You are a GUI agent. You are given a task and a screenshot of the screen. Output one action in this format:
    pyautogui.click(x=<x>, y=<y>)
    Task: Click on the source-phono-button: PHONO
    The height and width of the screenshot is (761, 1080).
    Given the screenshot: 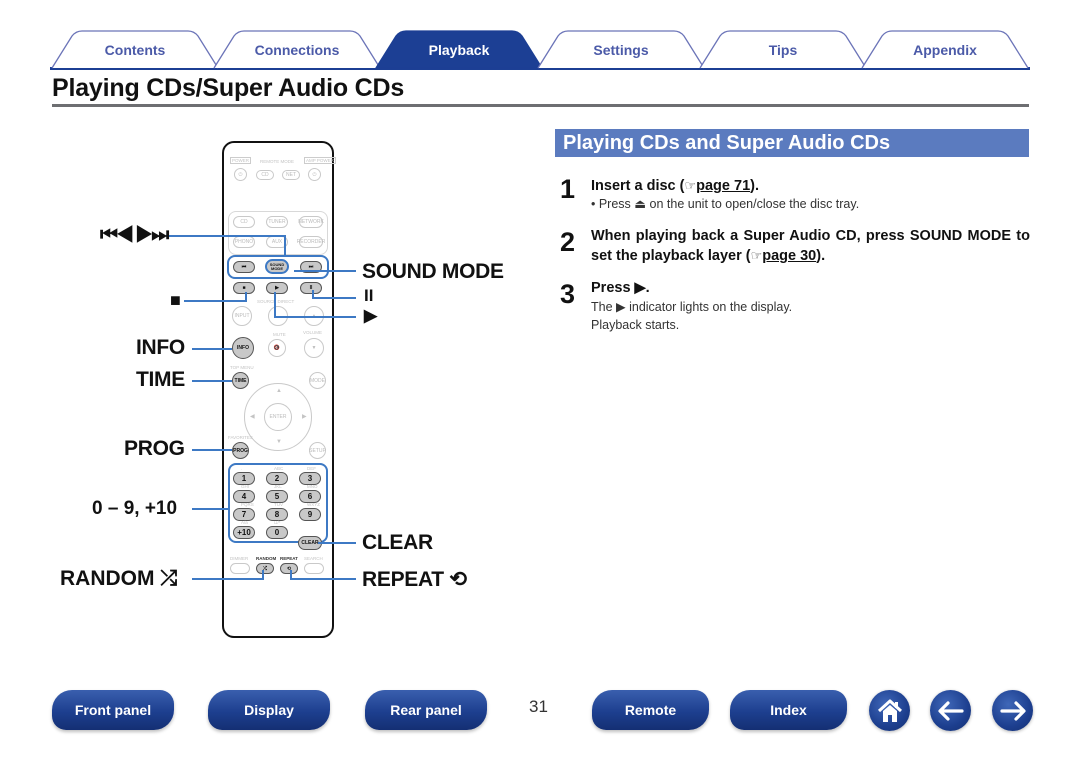 What is the action you would take?
    pyautogui.click(x=244, y=242)
    